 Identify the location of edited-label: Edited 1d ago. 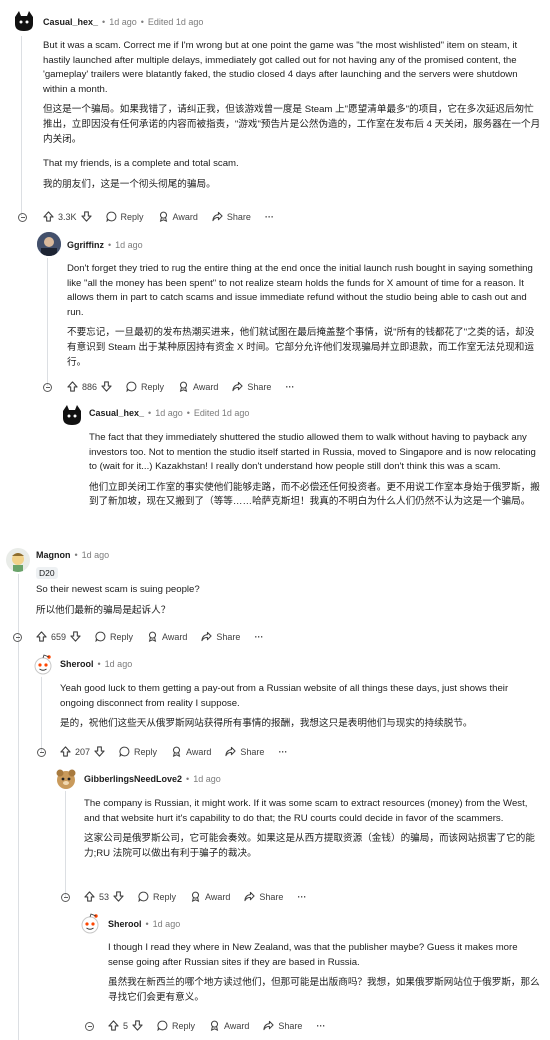
(221, 413).